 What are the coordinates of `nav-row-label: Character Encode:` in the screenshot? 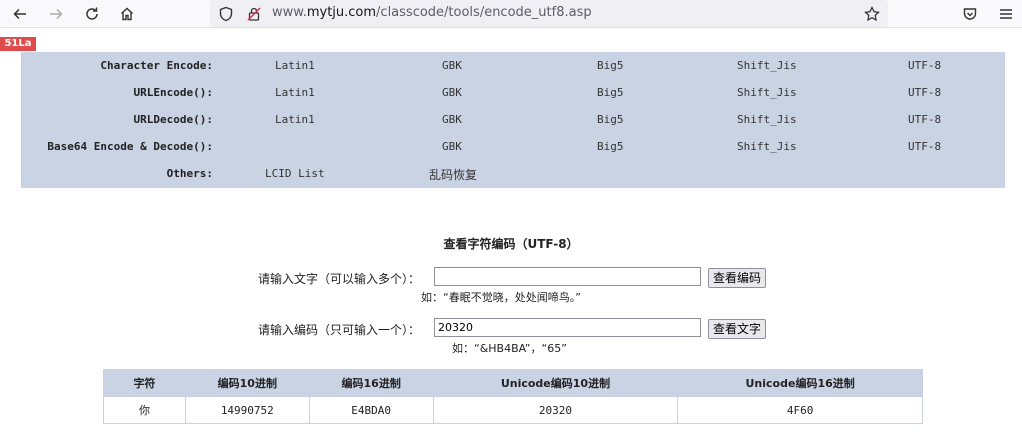 It's located at (156, 65).